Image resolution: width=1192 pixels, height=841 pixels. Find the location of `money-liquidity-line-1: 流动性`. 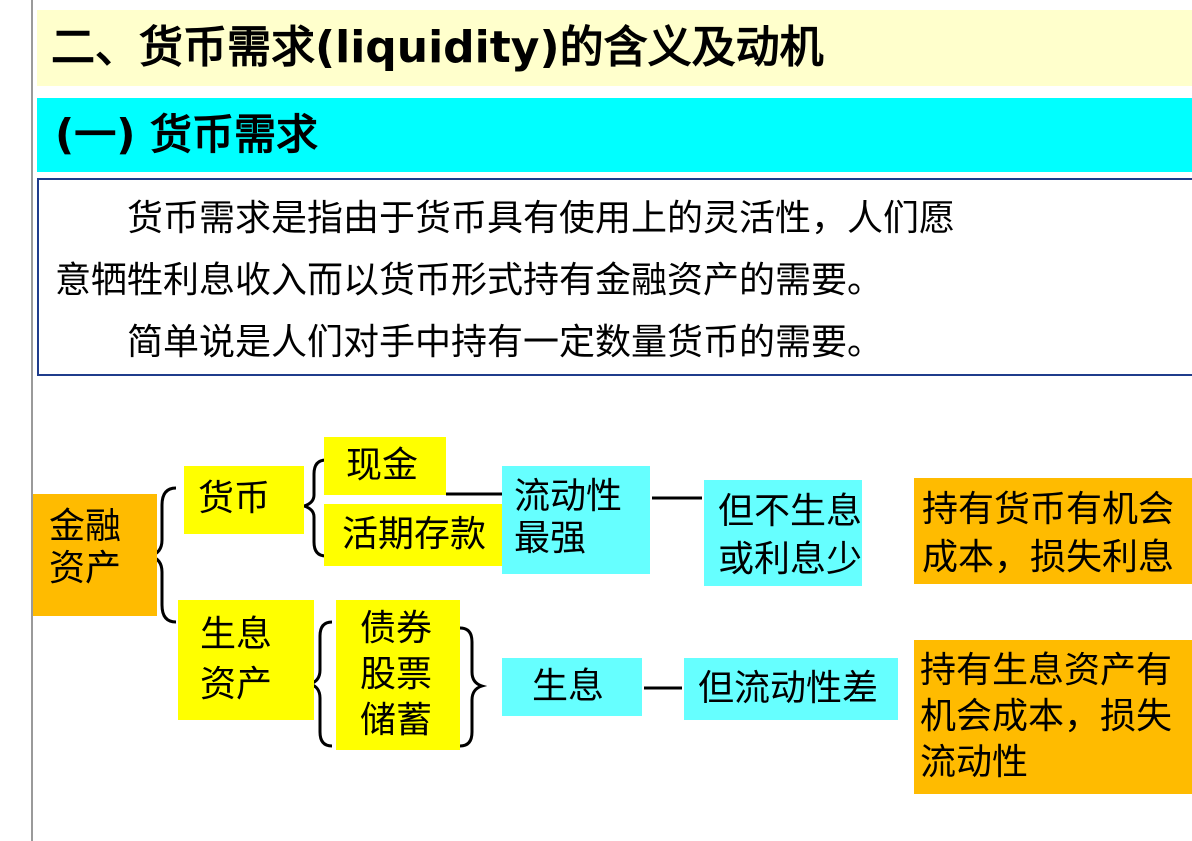

money-liquidity-line-1: 流动性 is located at coordinates (568, 496).